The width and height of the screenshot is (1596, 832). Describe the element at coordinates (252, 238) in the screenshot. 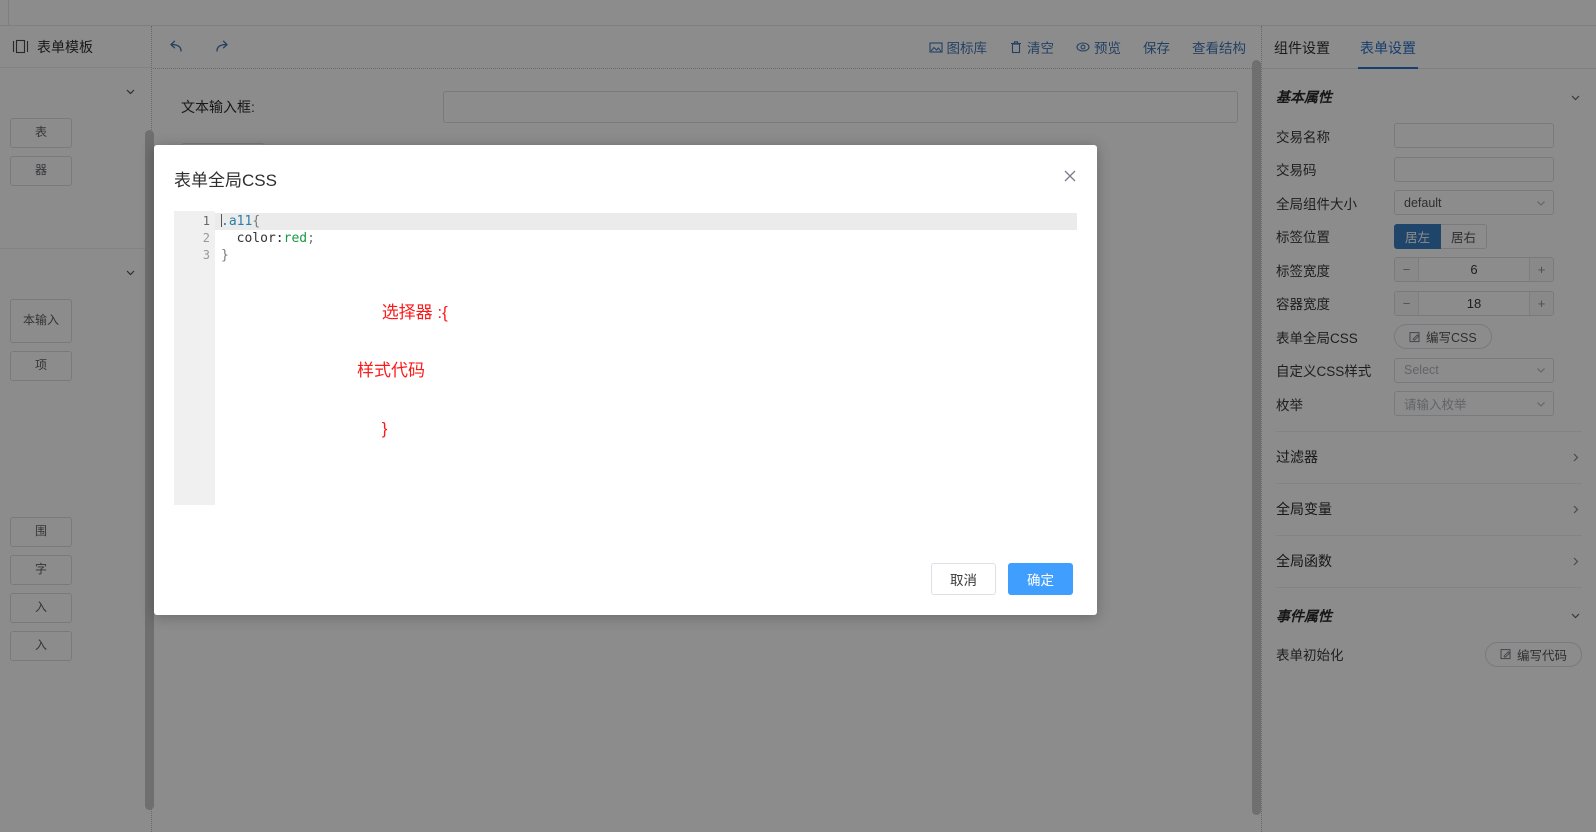

I see `css-property-token: color:` at that location.